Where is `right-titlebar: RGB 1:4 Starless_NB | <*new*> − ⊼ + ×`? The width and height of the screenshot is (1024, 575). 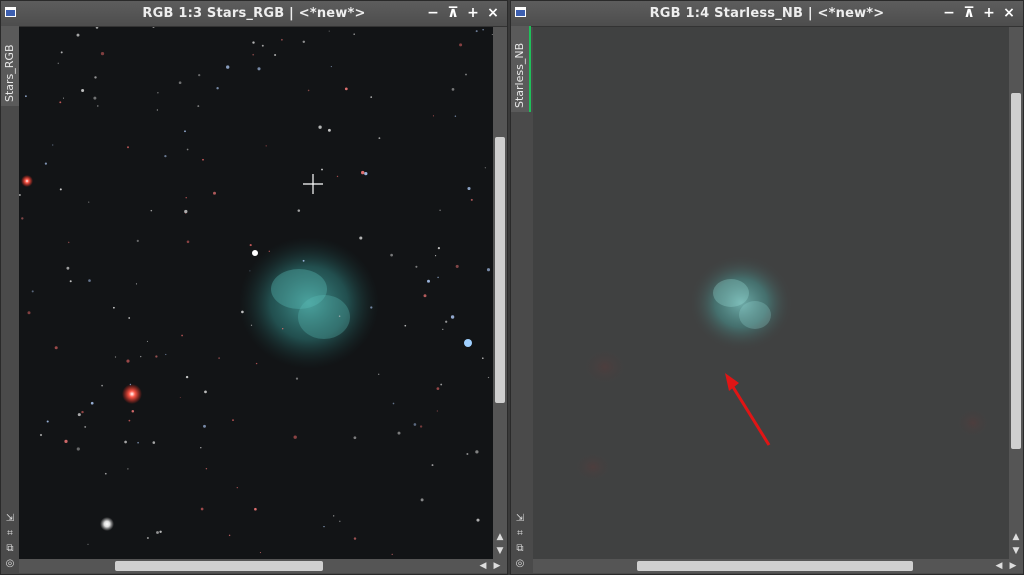
right-titlebar: RGB 1:4 Starless_NB | <*new*> − ⊼ + × is located at coordinates (767, 14).